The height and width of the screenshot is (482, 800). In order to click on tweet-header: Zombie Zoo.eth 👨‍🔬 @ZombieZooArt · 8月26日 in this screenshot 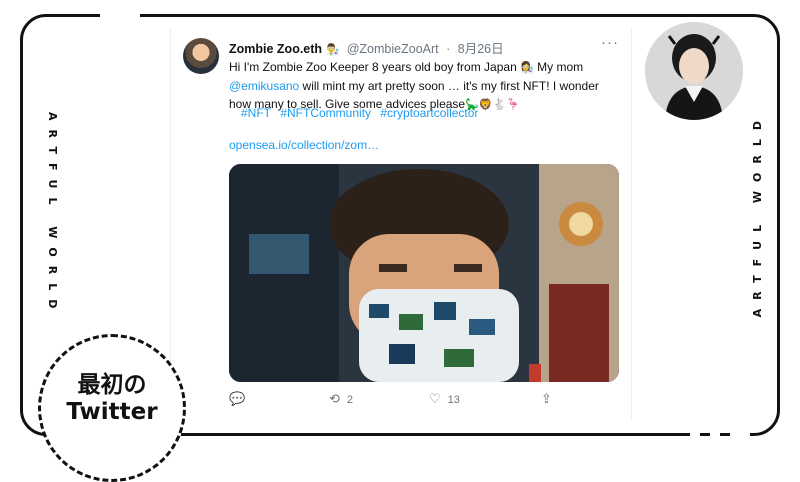, I will do `click(366, 47)`.